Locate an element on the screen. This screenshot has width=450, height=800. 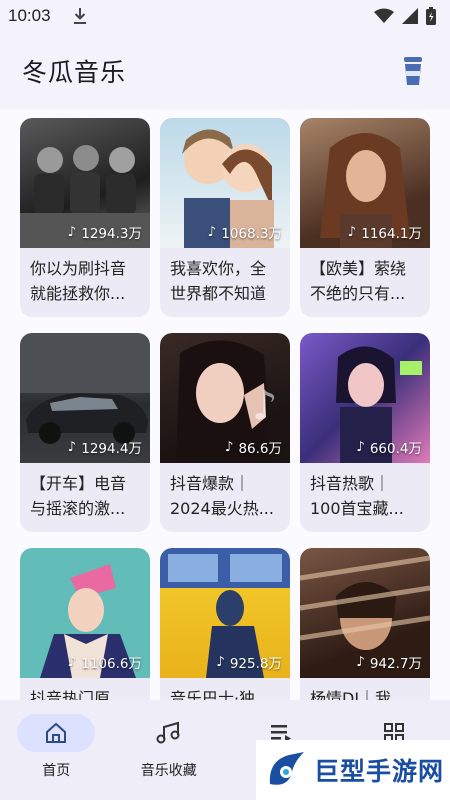
watermark-text: 巨型手游网 is located at coordinates (379, 771).